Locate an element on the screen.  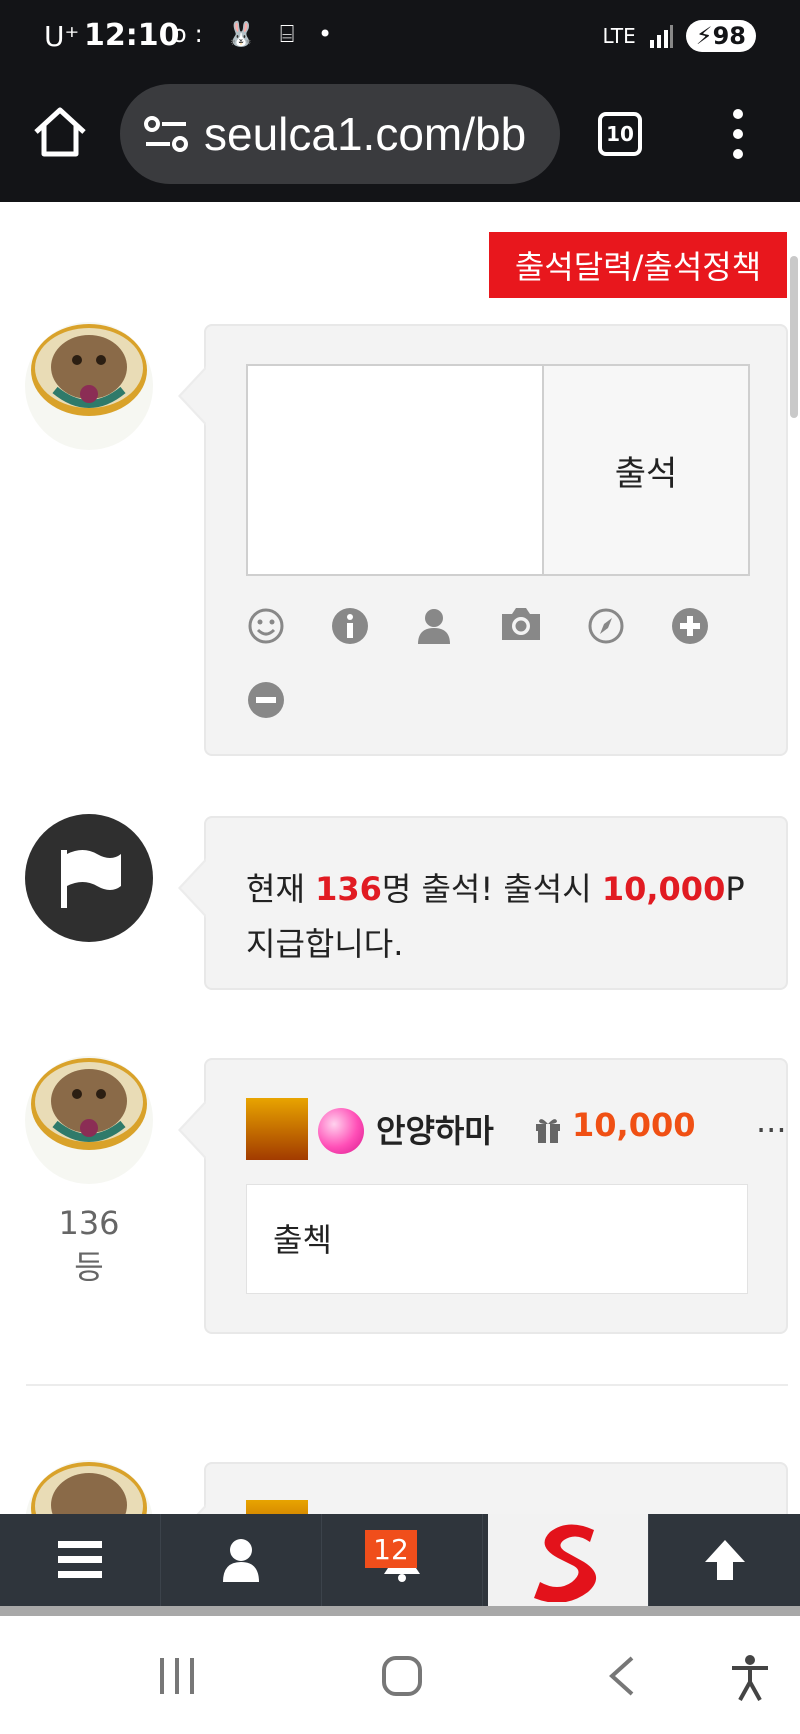
points-suffix: P is located at coordinates (735, 889).